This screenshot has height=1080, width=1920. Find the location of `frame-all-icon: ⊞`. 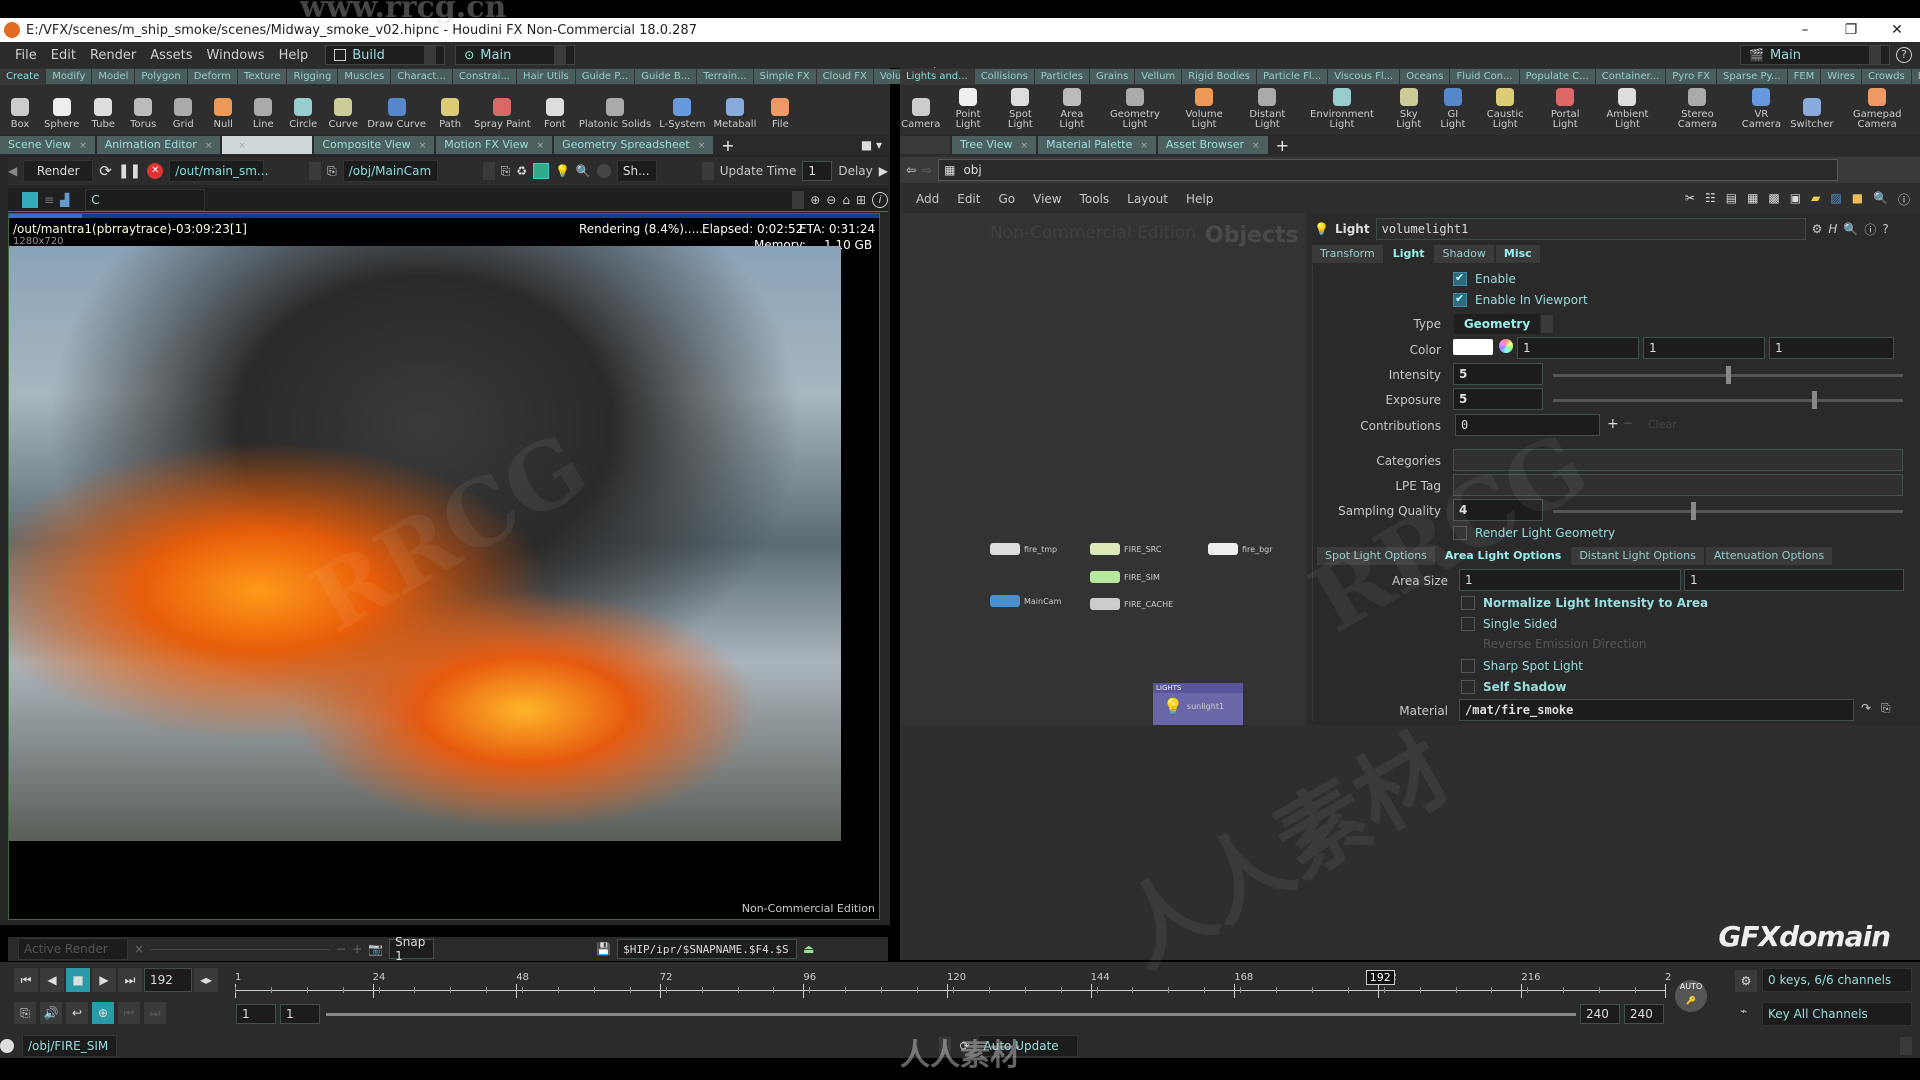

frame-all-icon: ⊞ is located at coordinates (861, 200).